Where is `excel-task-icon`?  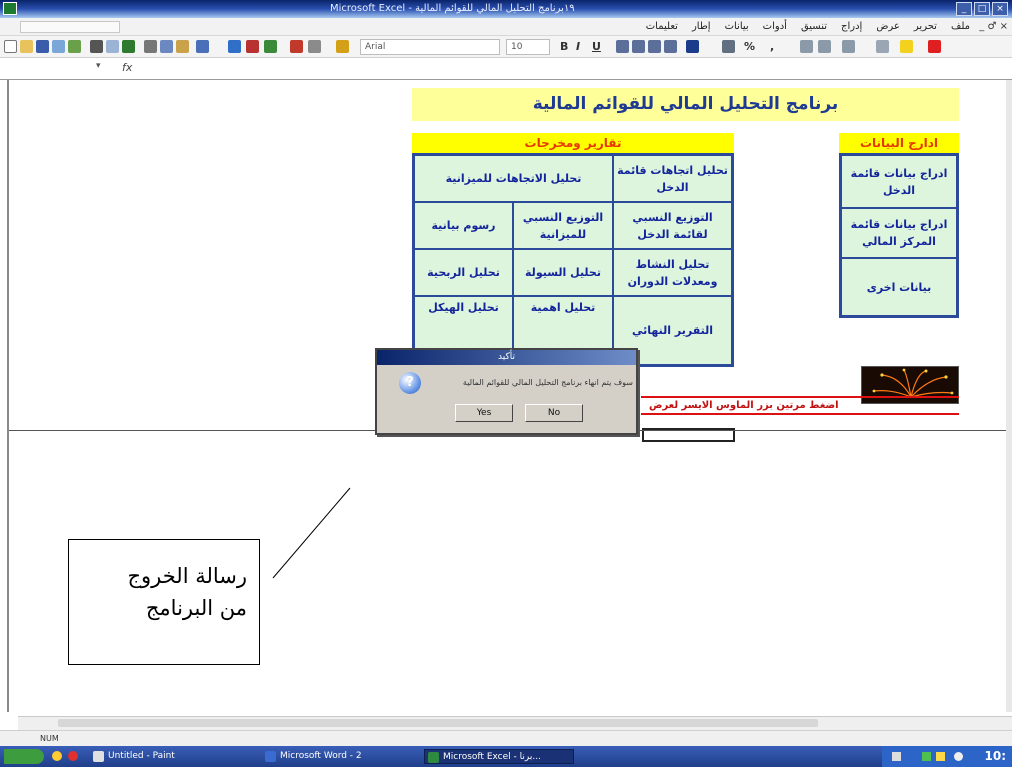 excel-task-icon is located at coordinates (433, 757).